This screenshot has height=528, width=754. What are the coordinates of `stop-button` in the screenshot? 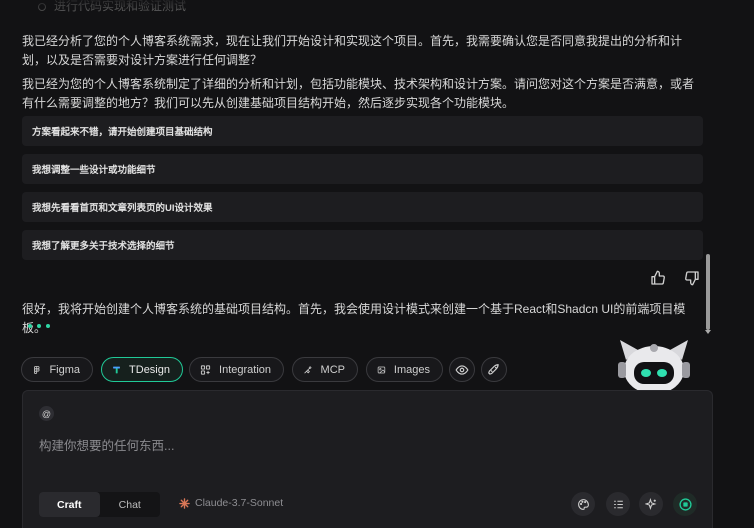 It's located at (685, 504).